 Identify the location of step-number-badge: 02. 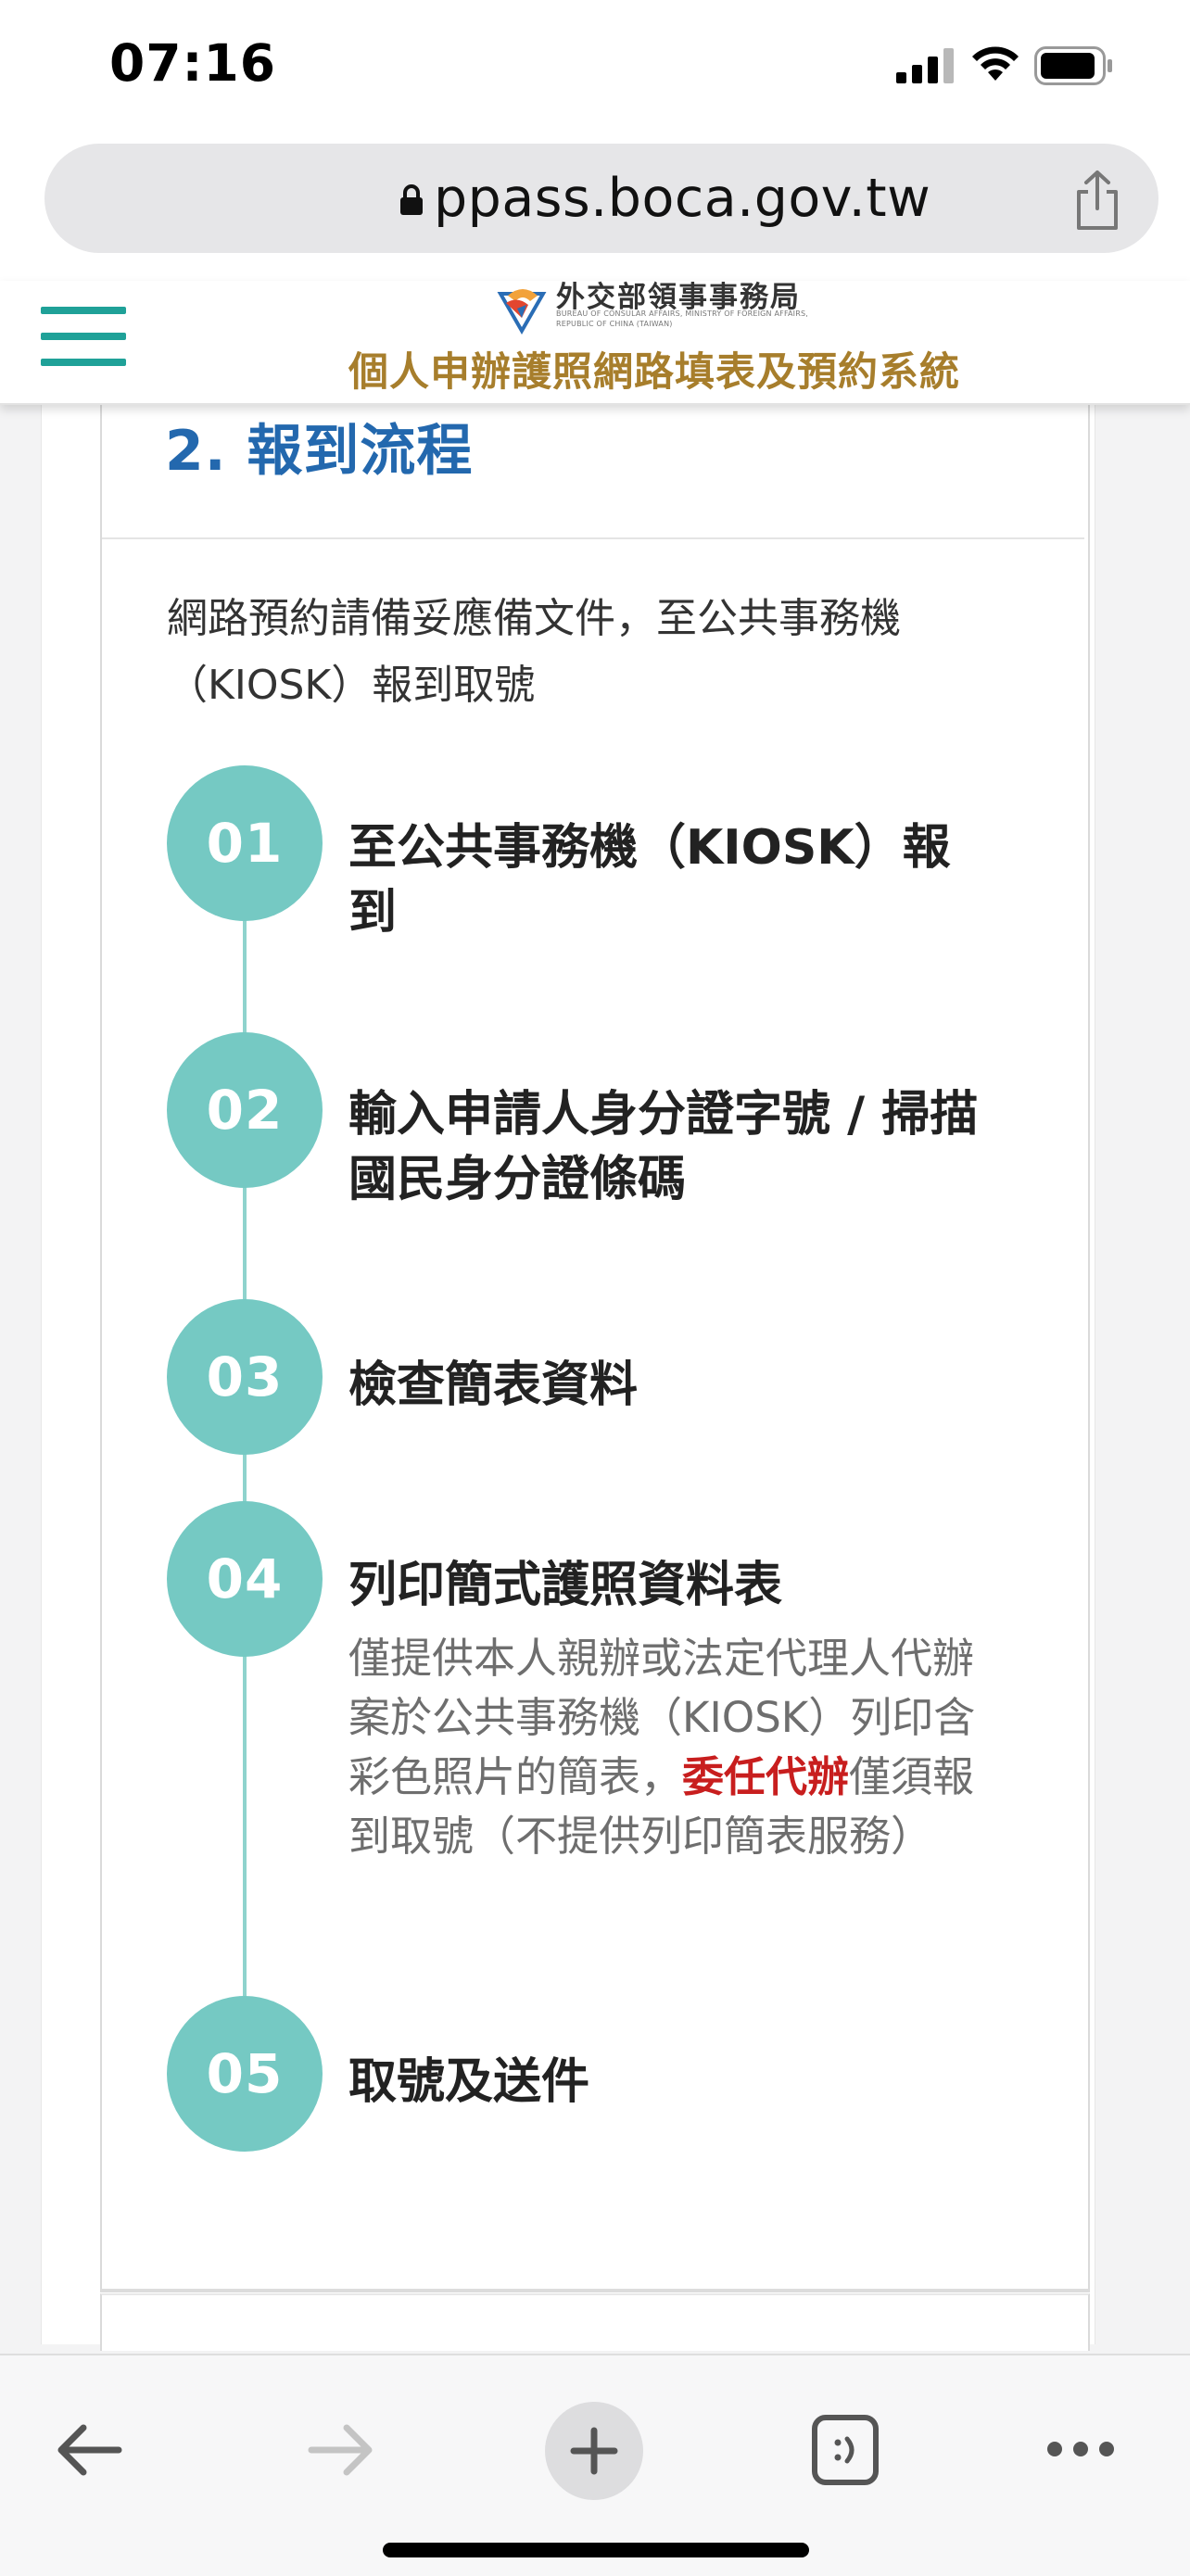
(245, 1110).